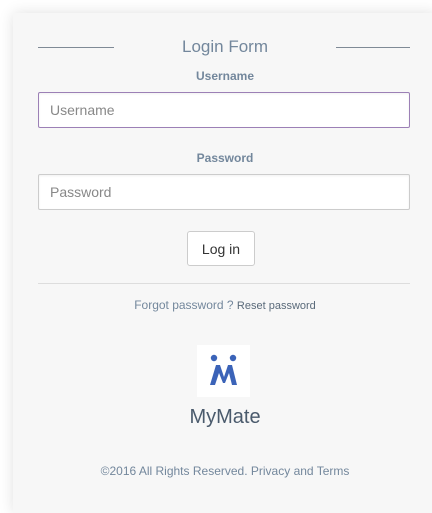  Describe the element at coordinates (222, 48) in the screenshot. I see `form-title-row: Login Form` at that location.